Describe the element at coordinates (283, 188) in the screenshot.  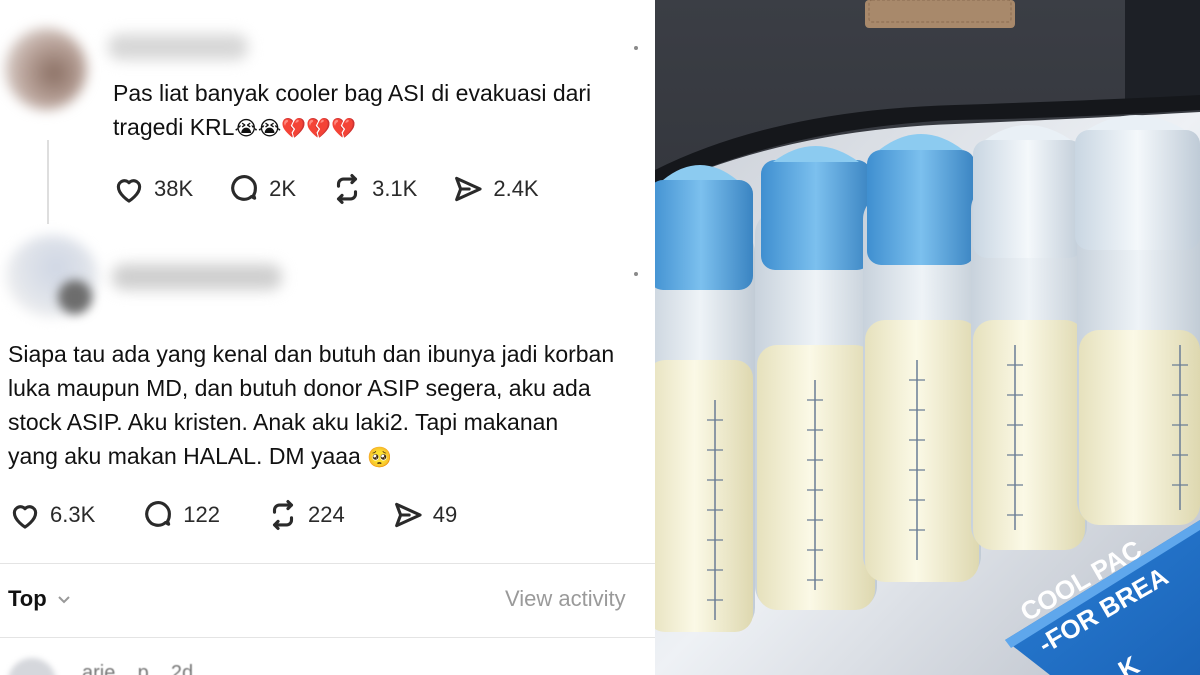
I see `reply-count: 2K` at that location.